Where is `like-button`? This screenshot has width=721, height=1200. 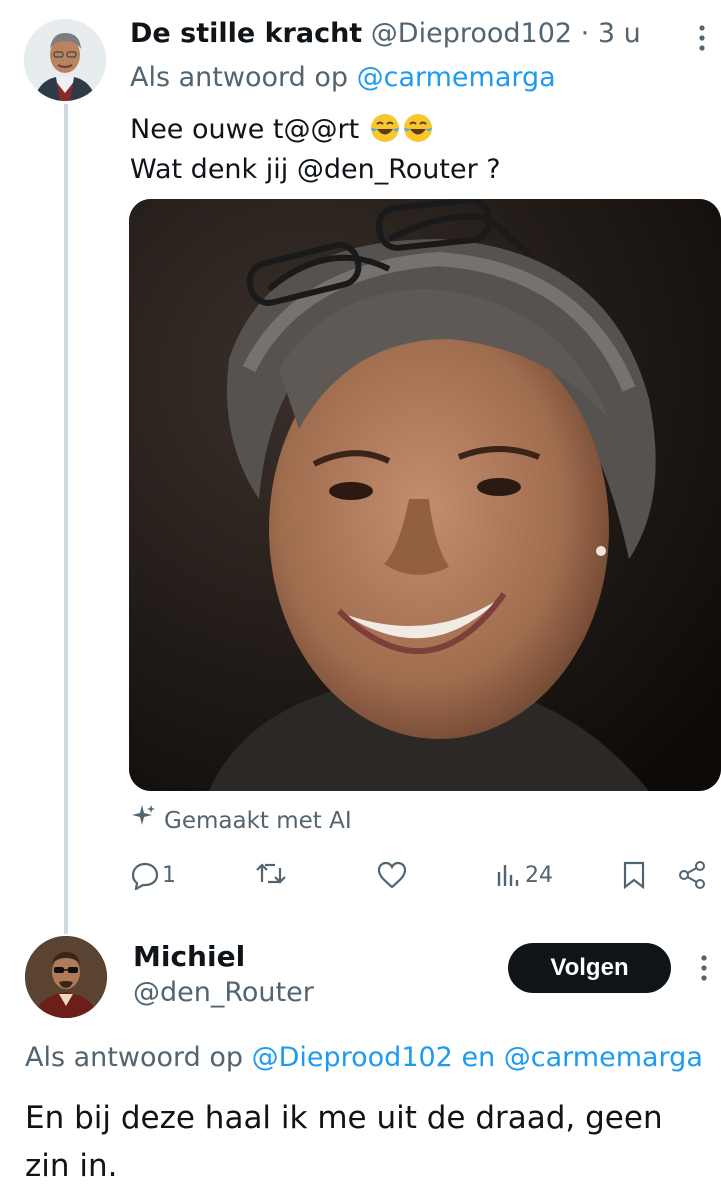
like-button is located at coordinates (392, 875).